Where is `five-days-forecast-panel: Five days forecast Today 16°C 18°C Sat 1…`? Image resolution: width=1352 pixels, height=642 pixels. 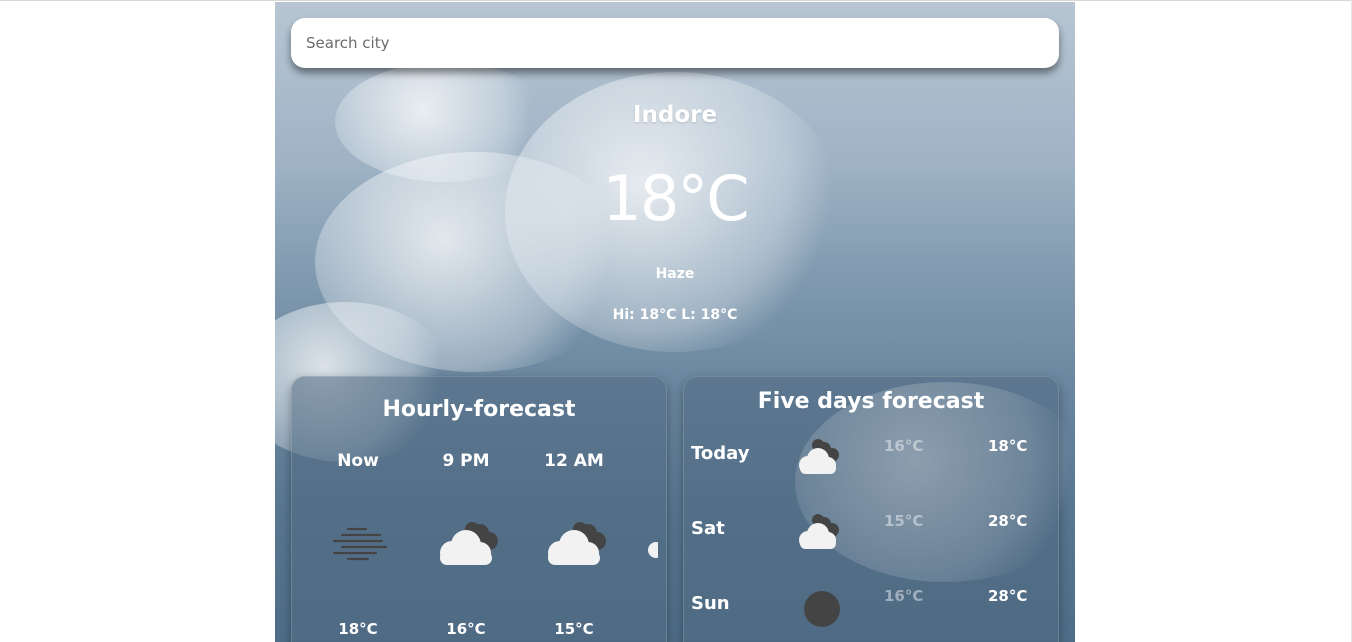
five-days-forecast-panel: Five days forecast Today 16°C 18°C Sat 1… is located at coordinates (871, 509).